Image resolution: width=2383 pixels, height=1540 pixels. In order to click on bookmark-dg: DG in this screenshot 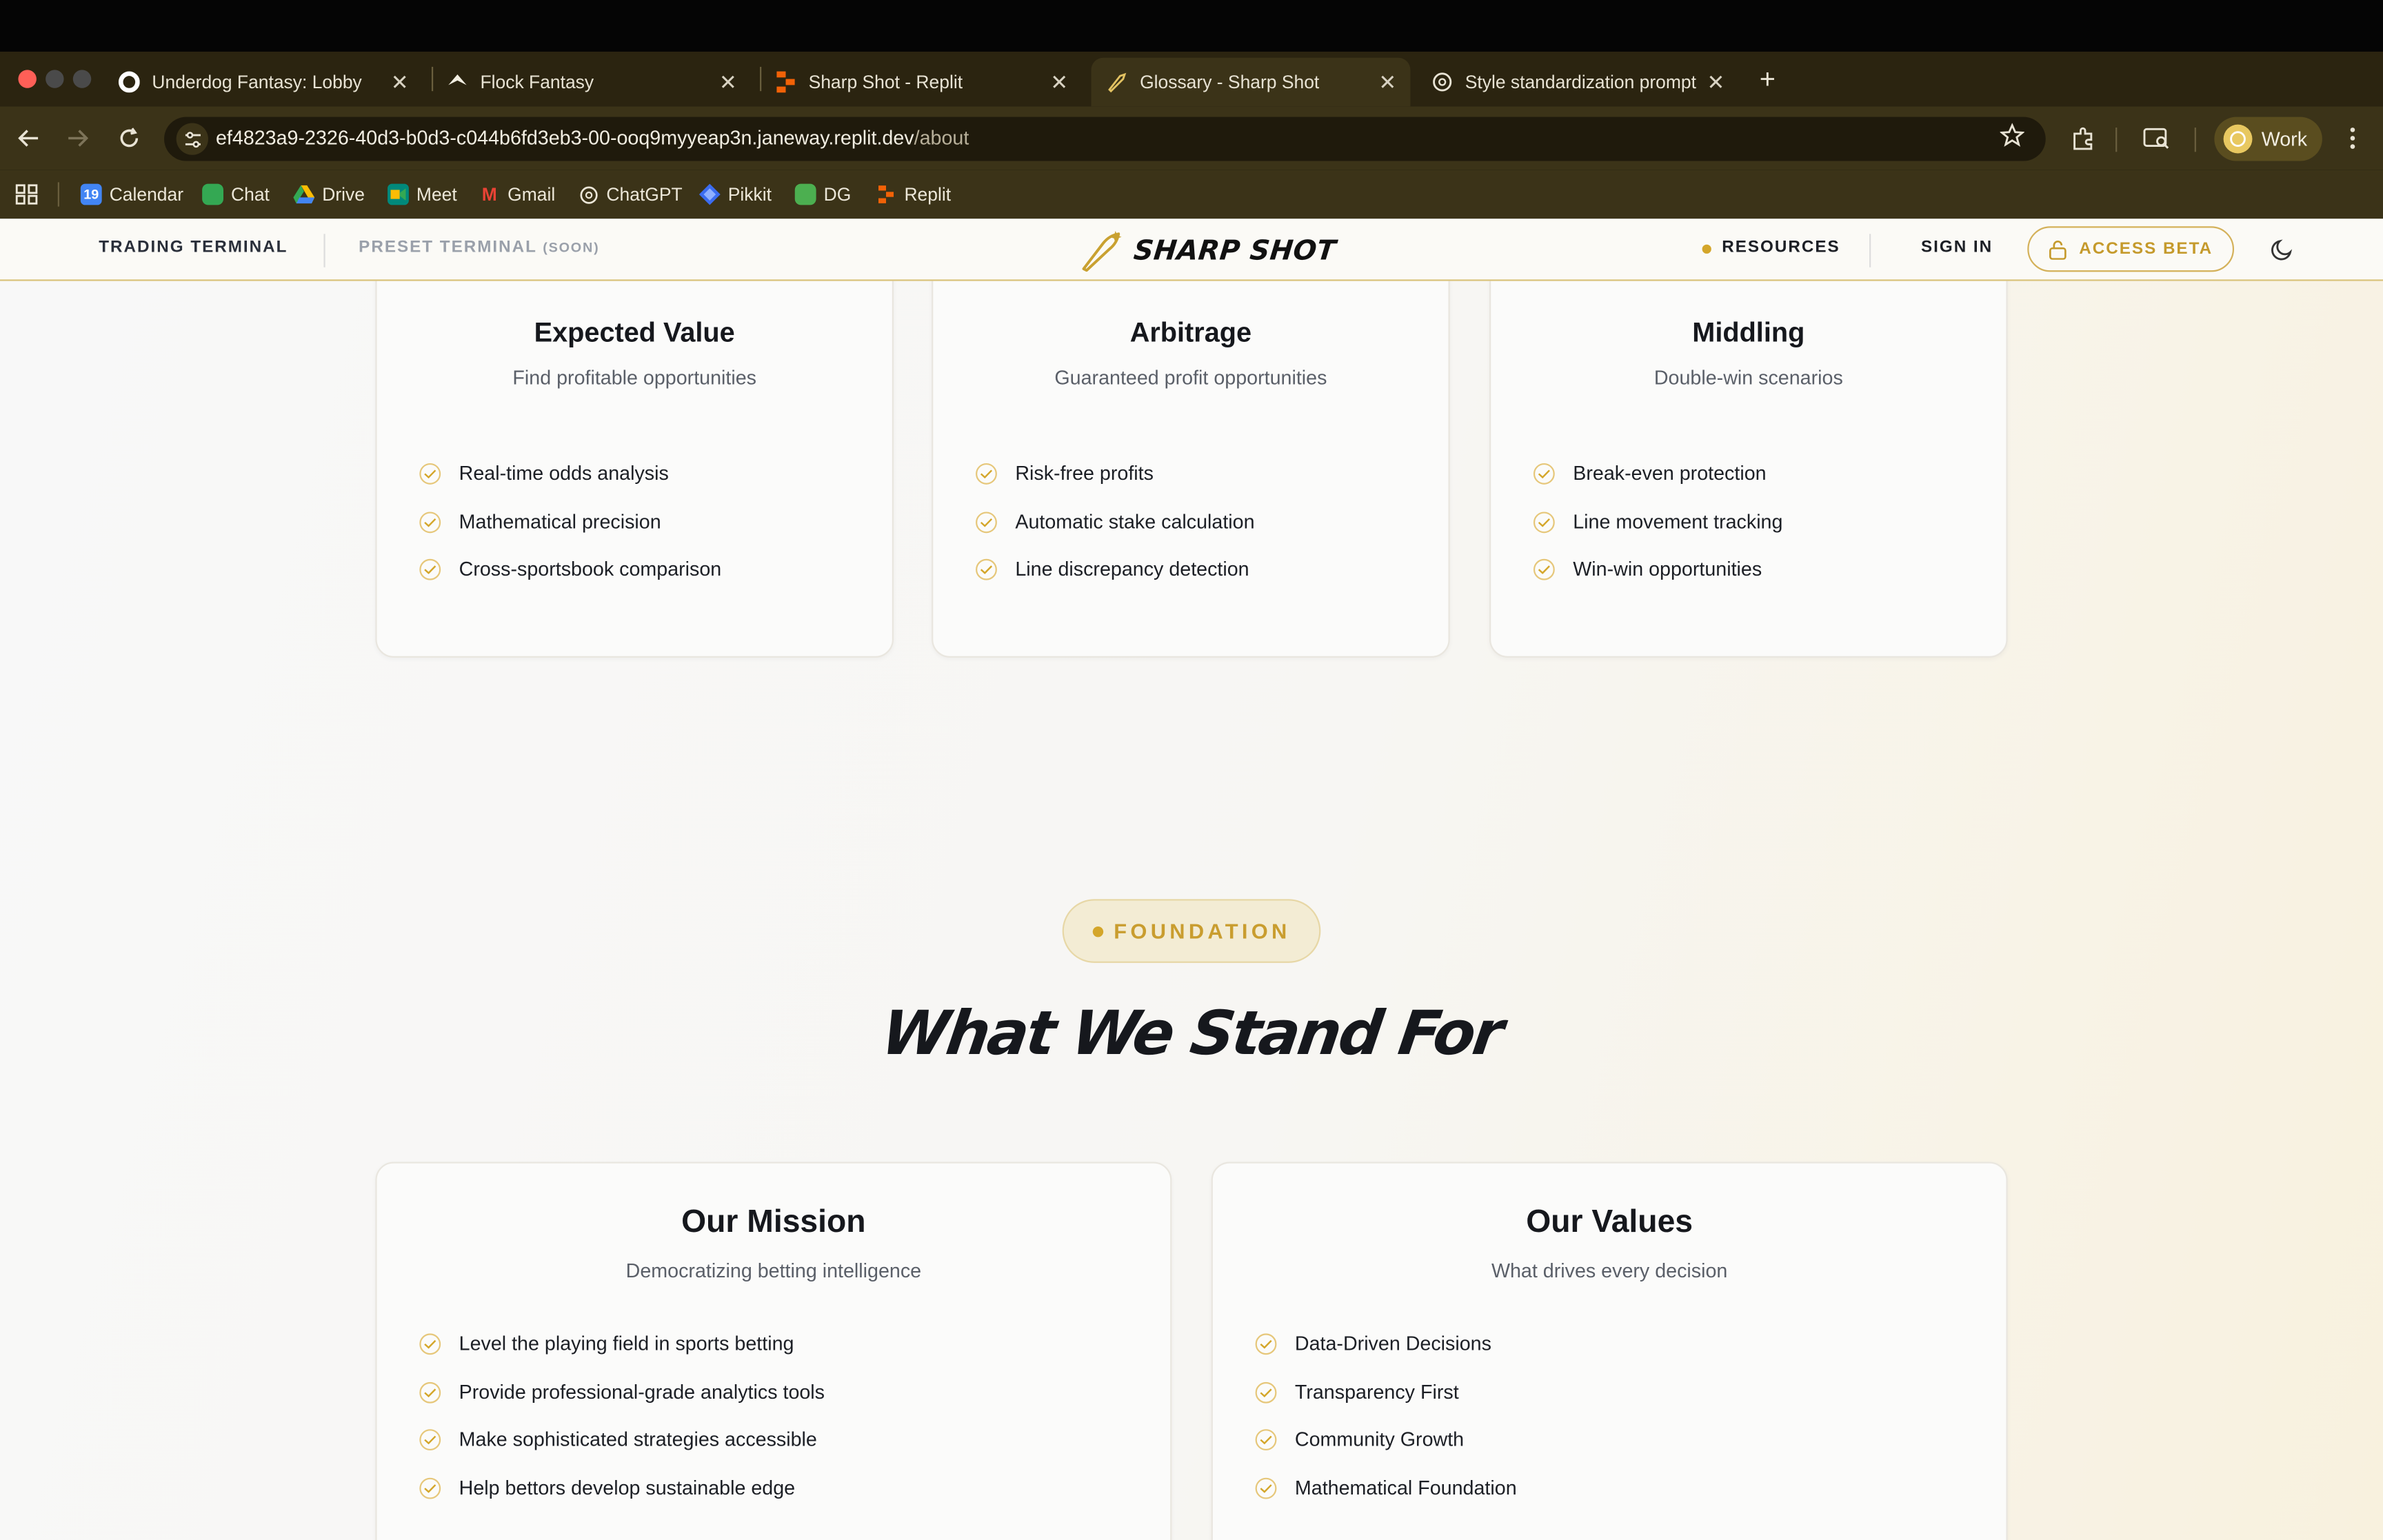, I will do `click(822, 195)`.